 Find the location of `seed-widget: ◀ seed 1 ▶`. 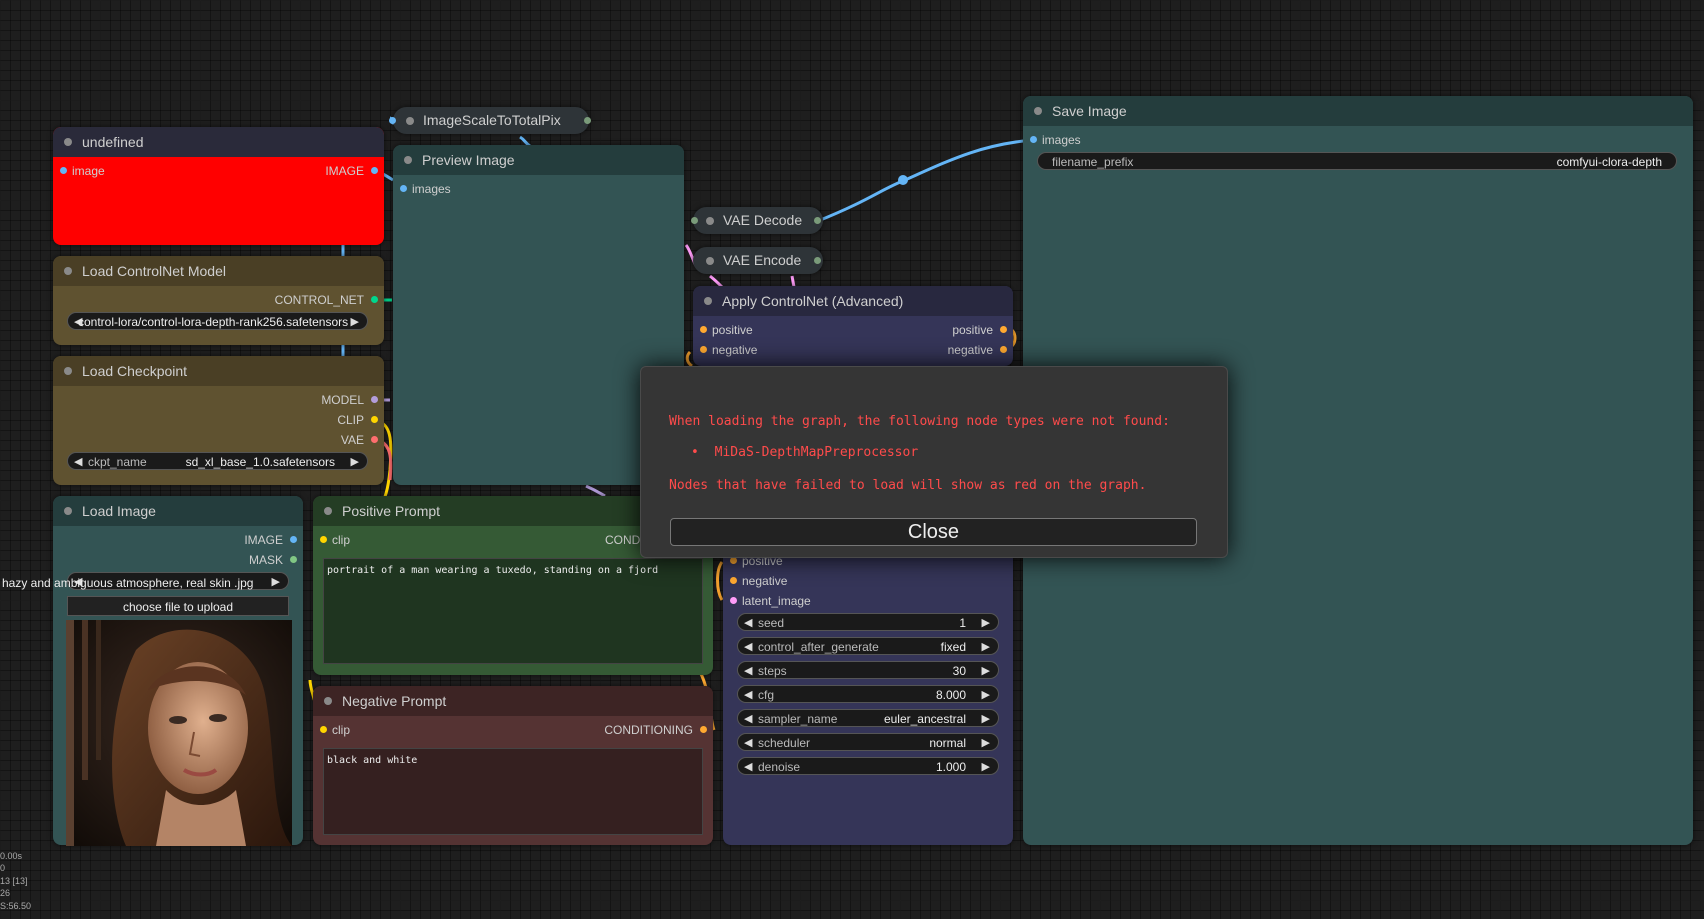

seed-widget: ◀ seed 1 ▶ is located at coordinates (868, 622).